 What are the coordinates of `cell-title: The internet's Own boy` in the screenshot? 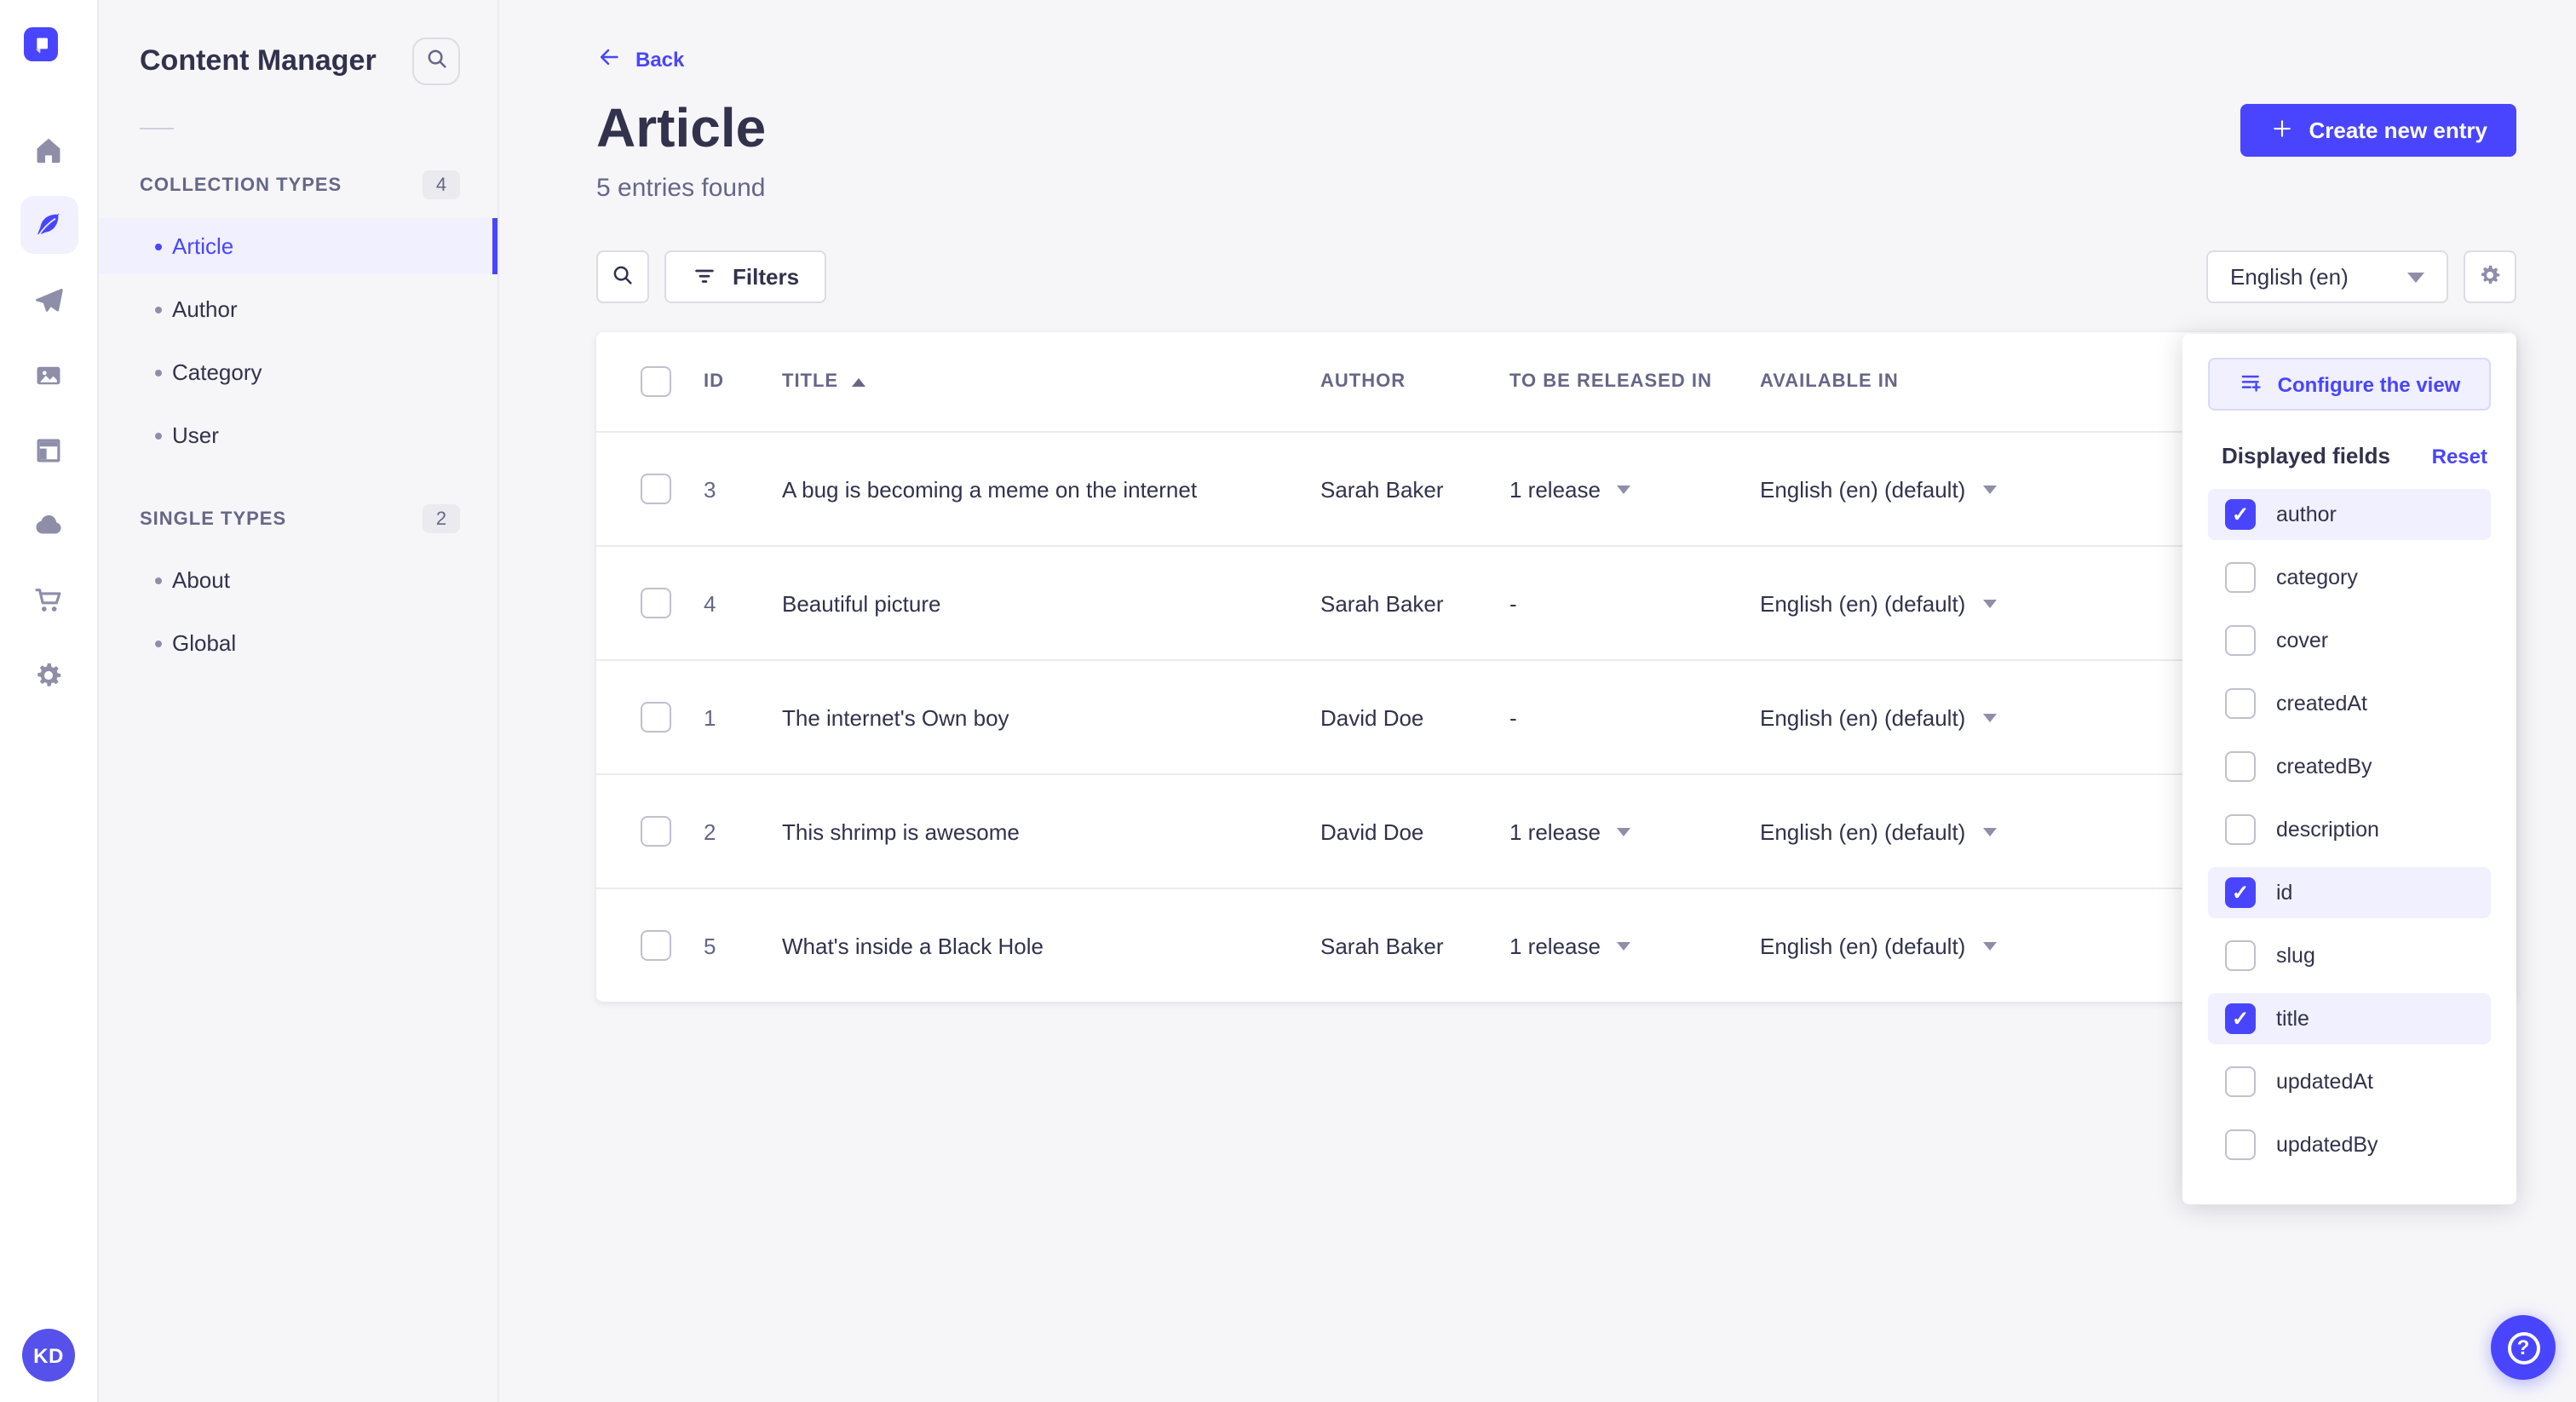 It's located at (896, 717).